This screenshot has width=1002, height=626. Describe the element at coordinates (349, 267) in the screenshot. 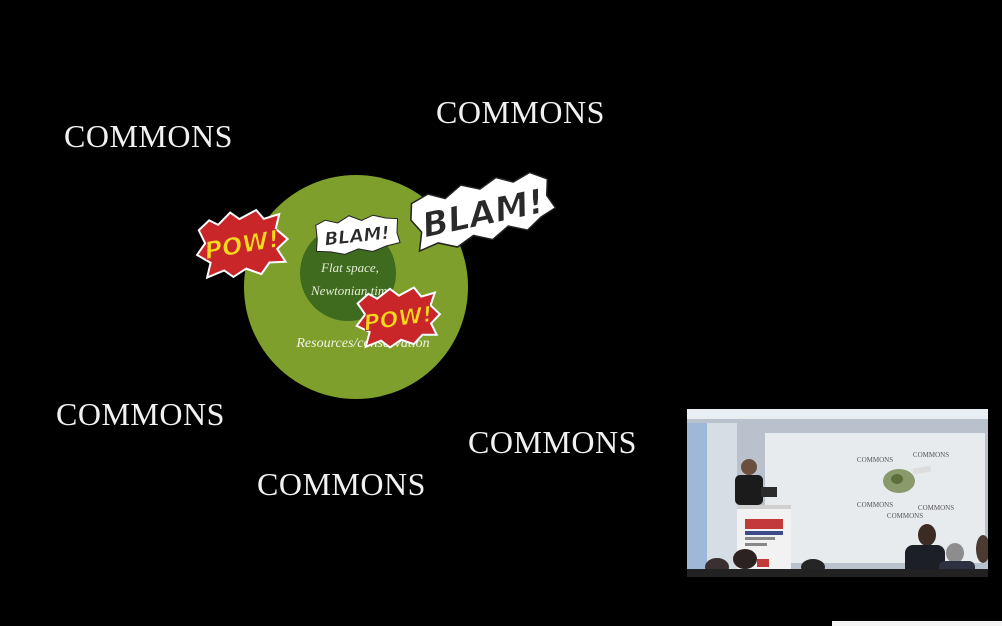

I see `inner-label-line1: Flat space,` at that location.